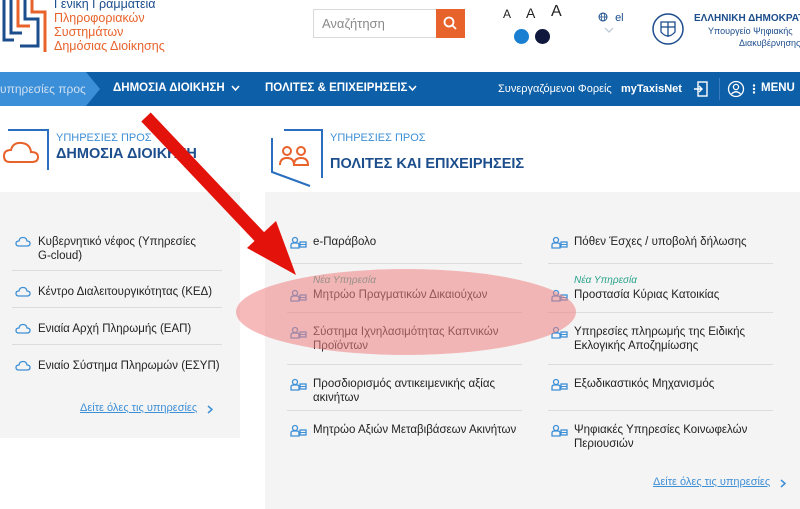 This screenshot has width=800, height=509. Describe the element at coordinates (530, 13) in the screenshot. I see `font-size-medium-button: A` at that location.